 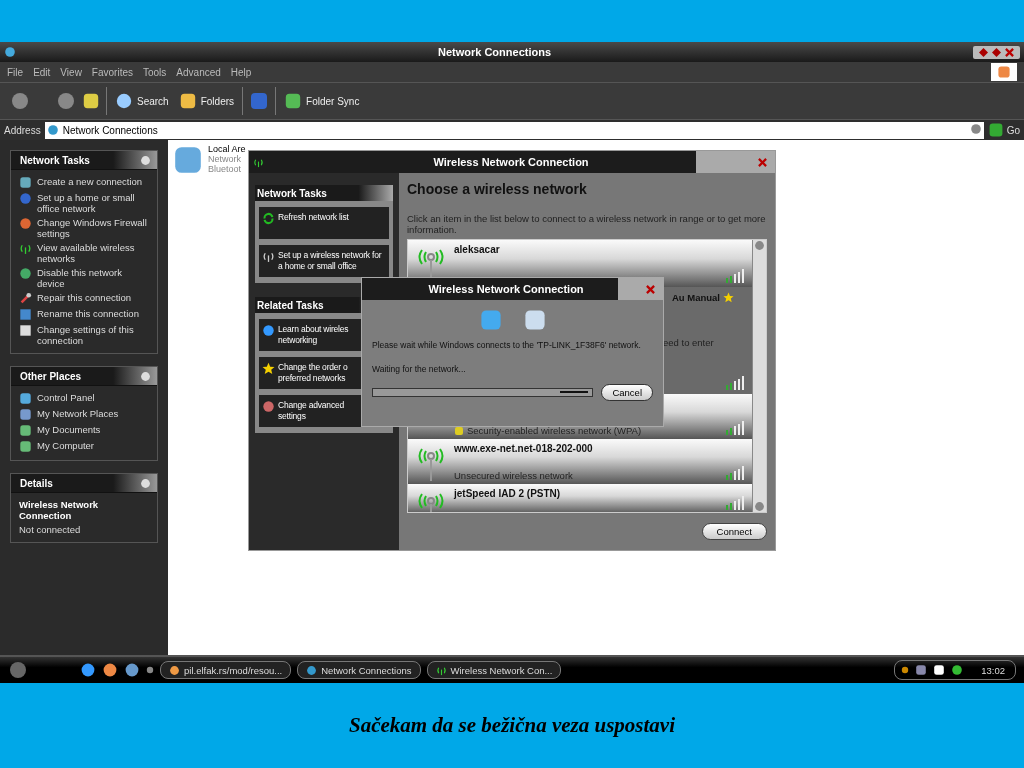 What do you see at coordinates (85, 398) in the screenshot?
I see `task-link: Control Panel` at bounding box center [85, 398].